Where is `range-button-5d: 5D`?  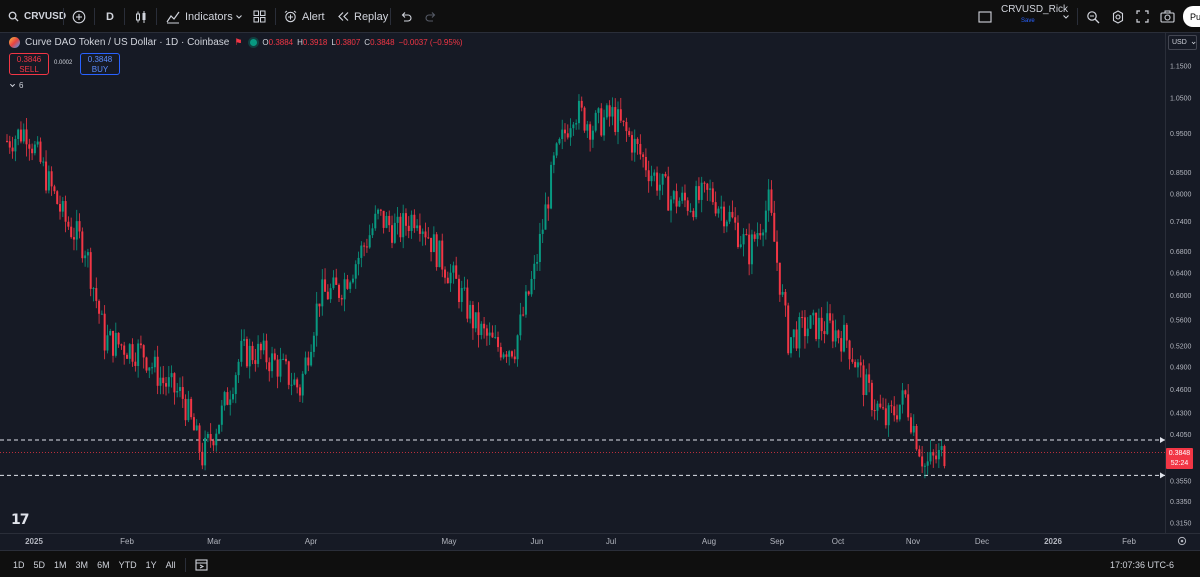
range-button-5d: 5D is located at coordinates (40, 565).